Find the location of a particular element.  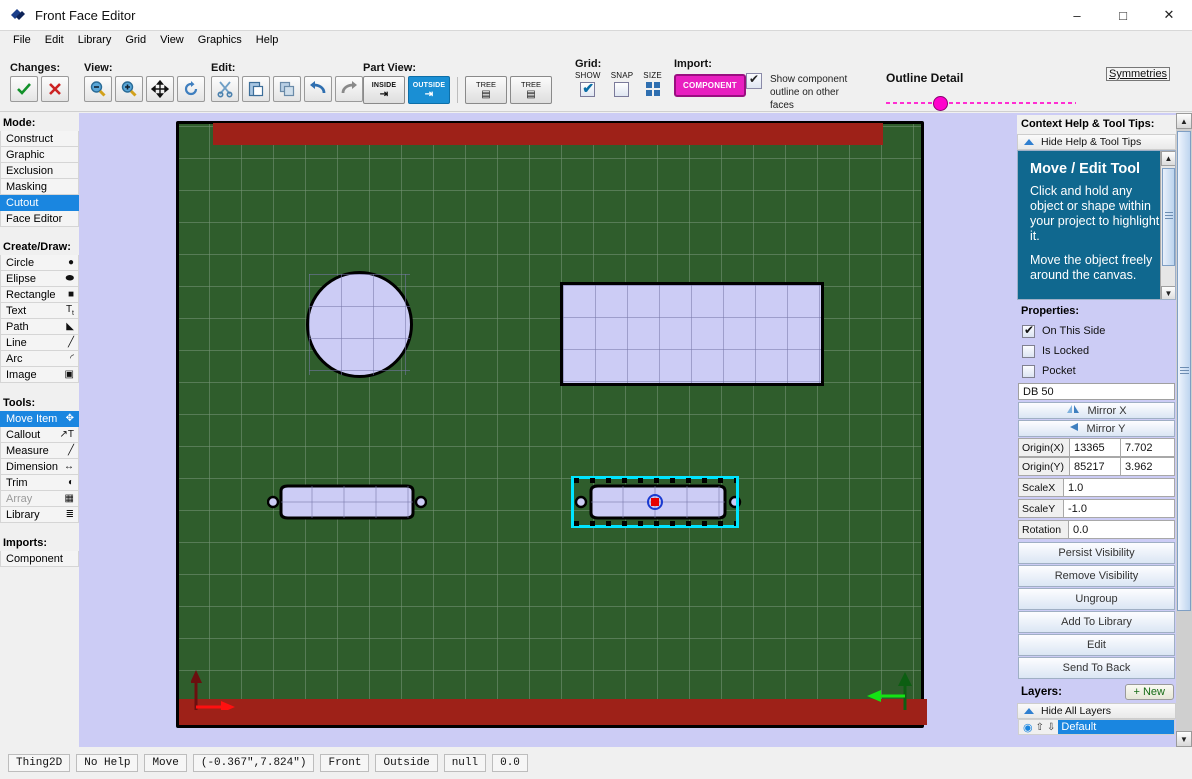

dsub-connector-right is located at coordinates (657, 502).